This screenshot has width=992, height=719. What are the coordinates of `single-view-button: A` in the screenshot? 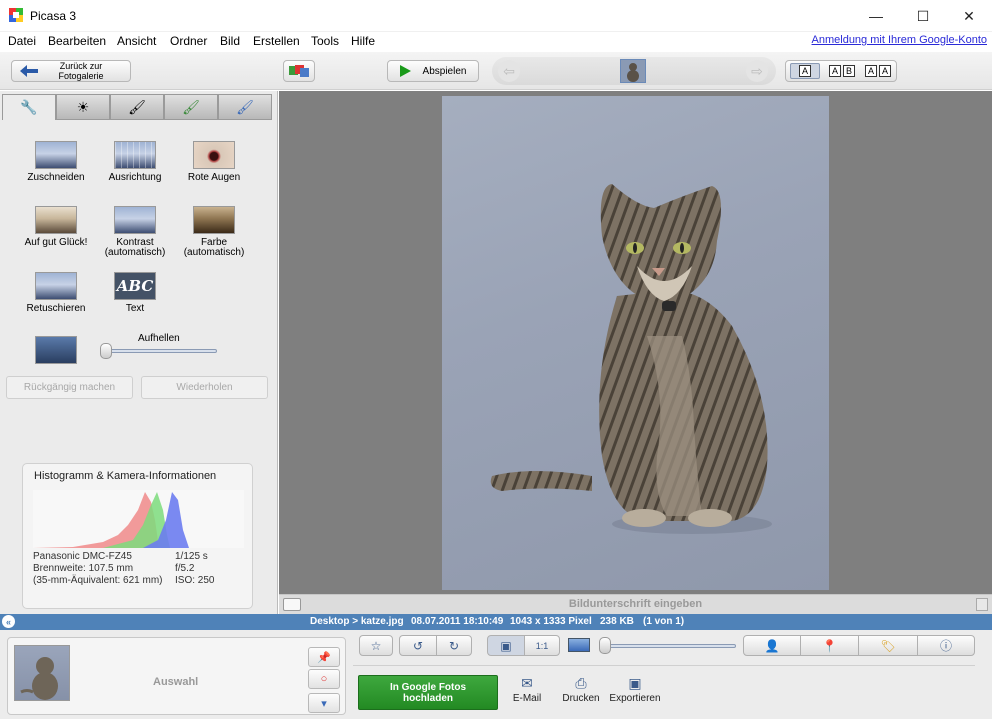 It's located at (805, 71).